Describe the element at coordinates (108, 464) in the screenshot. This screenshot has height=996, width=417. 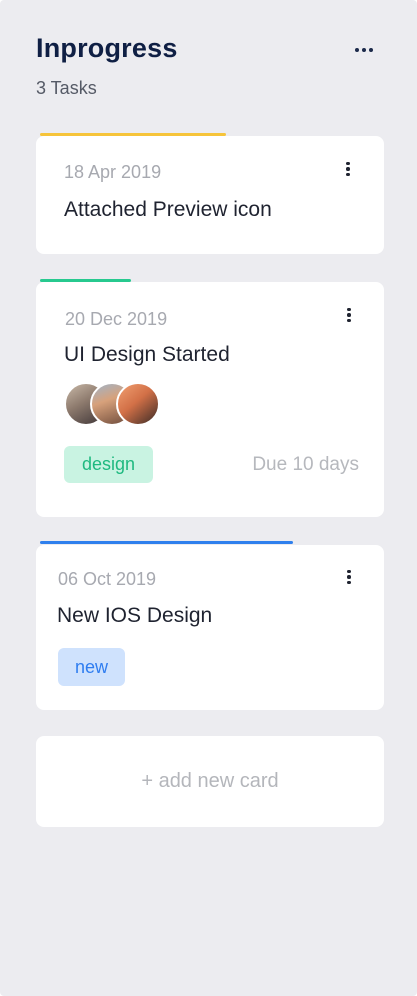
I see `tag-design: design` at that location.